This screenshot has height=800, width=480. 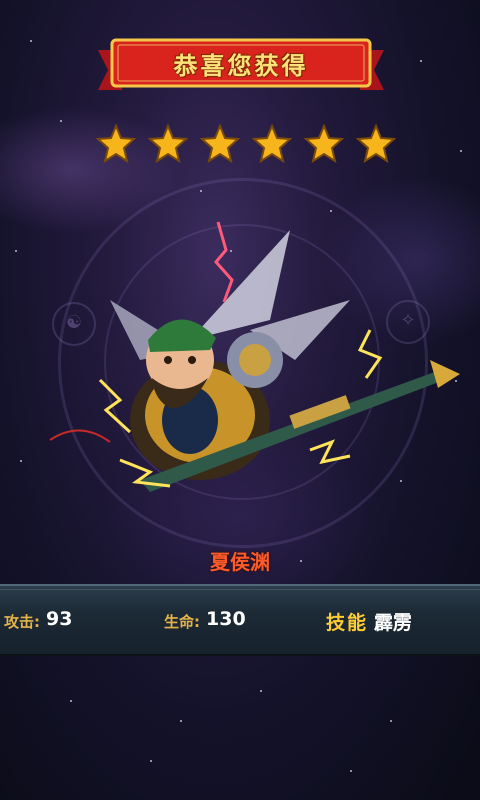 I want to click on reward-banner: 恭喜您获得, so click(x=241, y=65).